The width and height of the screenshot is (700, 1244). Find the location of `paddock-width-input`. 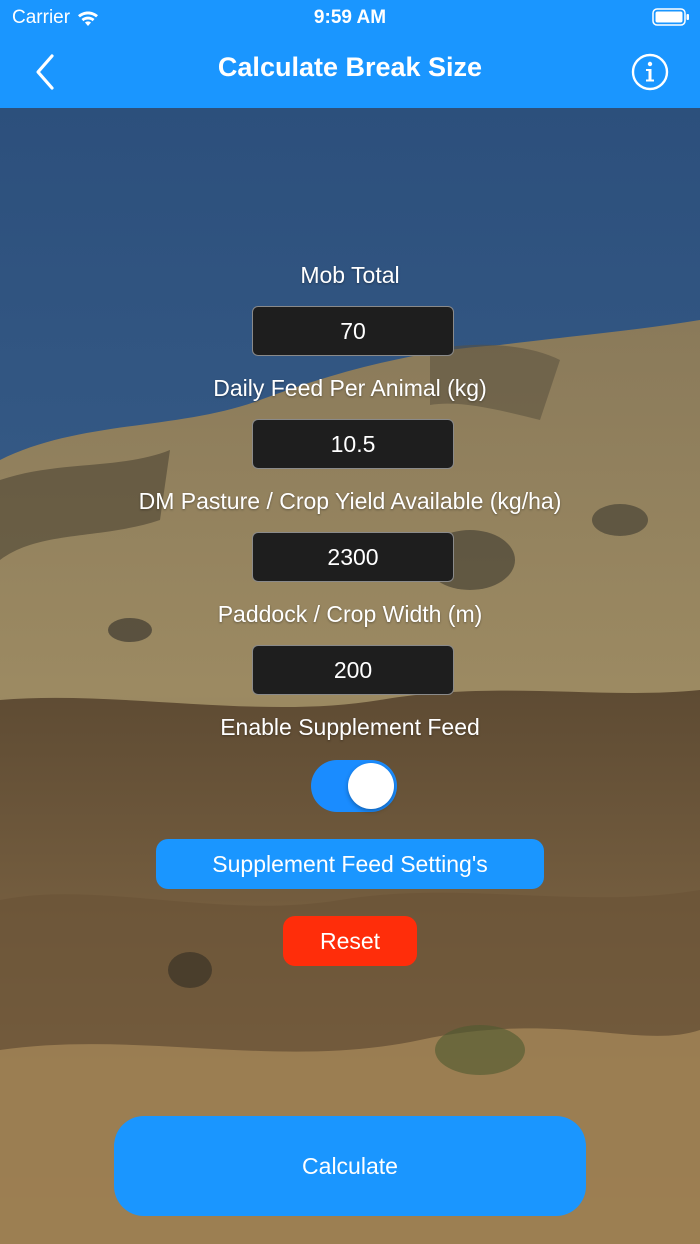

paddock-width-input is located at coordinates (353, 670).